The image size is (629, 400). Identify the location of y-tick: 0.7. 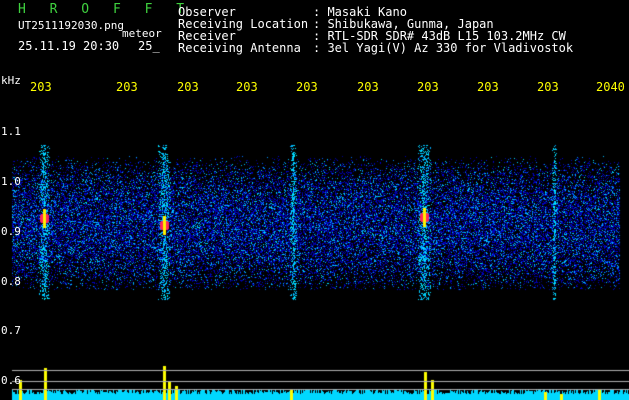
(11, 330).